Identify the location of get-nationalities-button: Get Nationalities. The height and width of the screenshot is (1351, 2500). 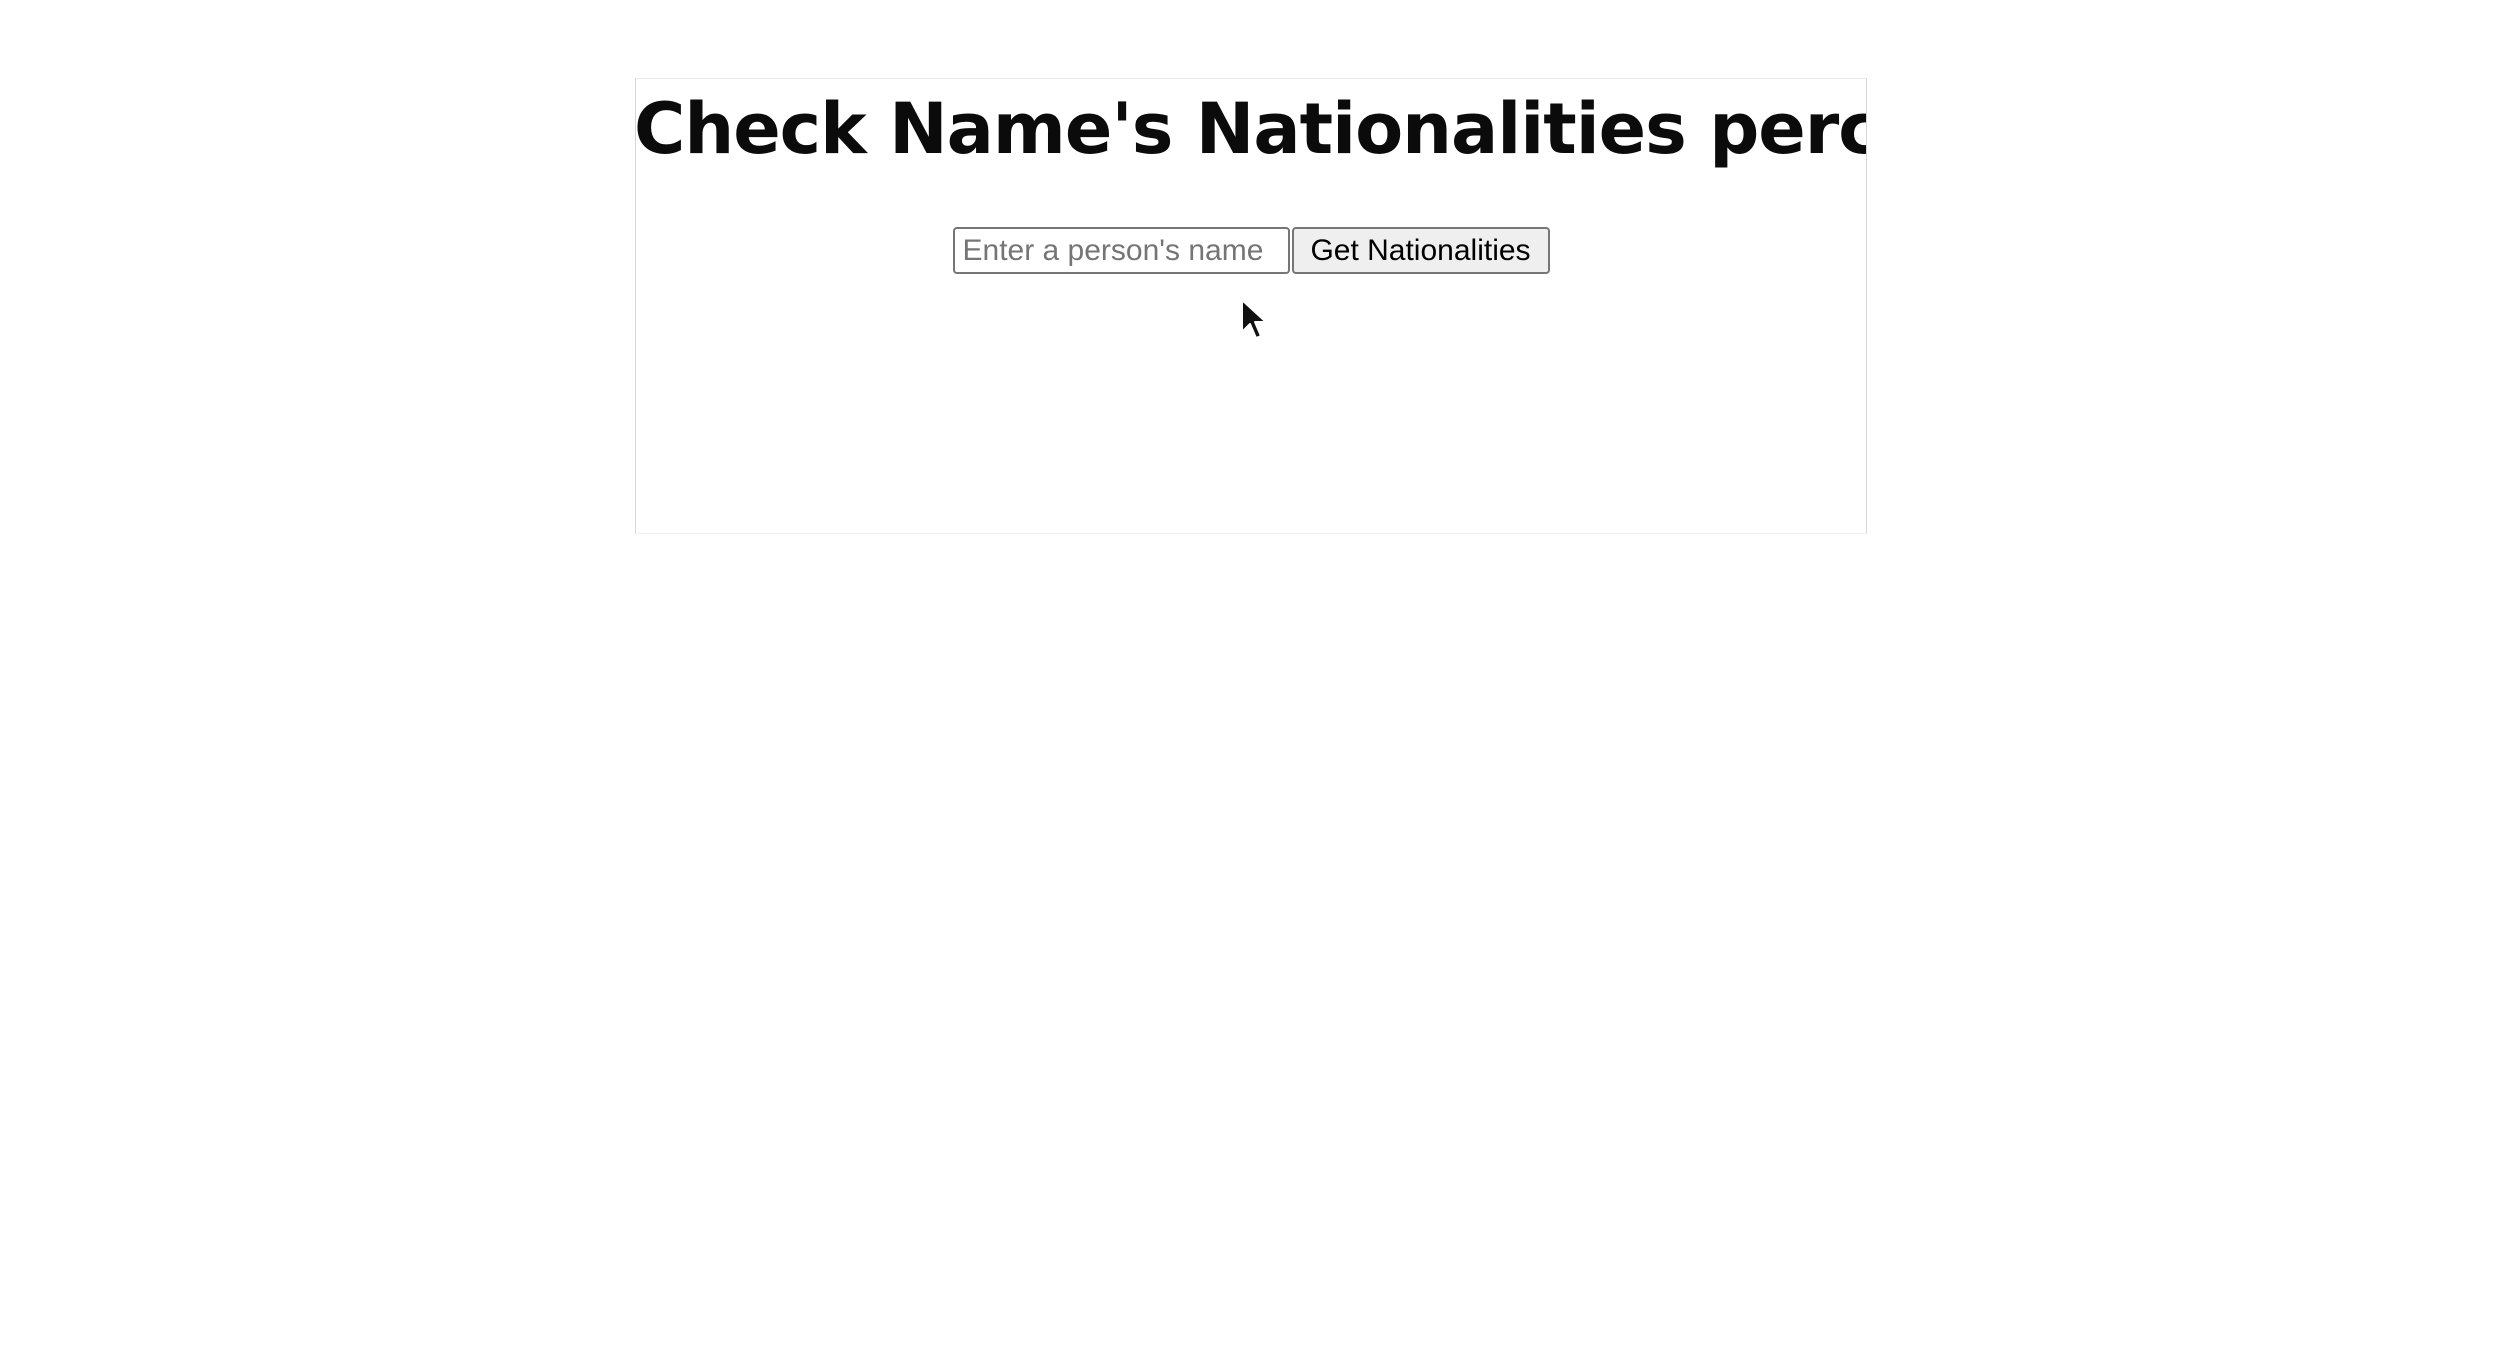
(1420, 250).